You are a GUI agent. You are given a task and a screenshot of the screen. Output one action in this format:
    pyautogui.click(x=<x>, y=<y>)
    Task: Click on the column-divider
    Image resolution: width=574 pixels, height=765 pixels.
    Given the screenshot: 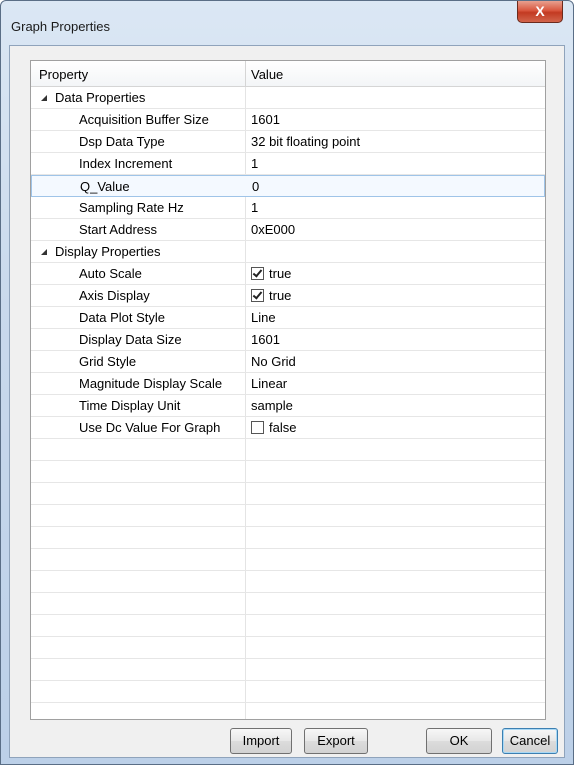 What is the action you would take?
    pyautogui.click(x=245, y=74)
    